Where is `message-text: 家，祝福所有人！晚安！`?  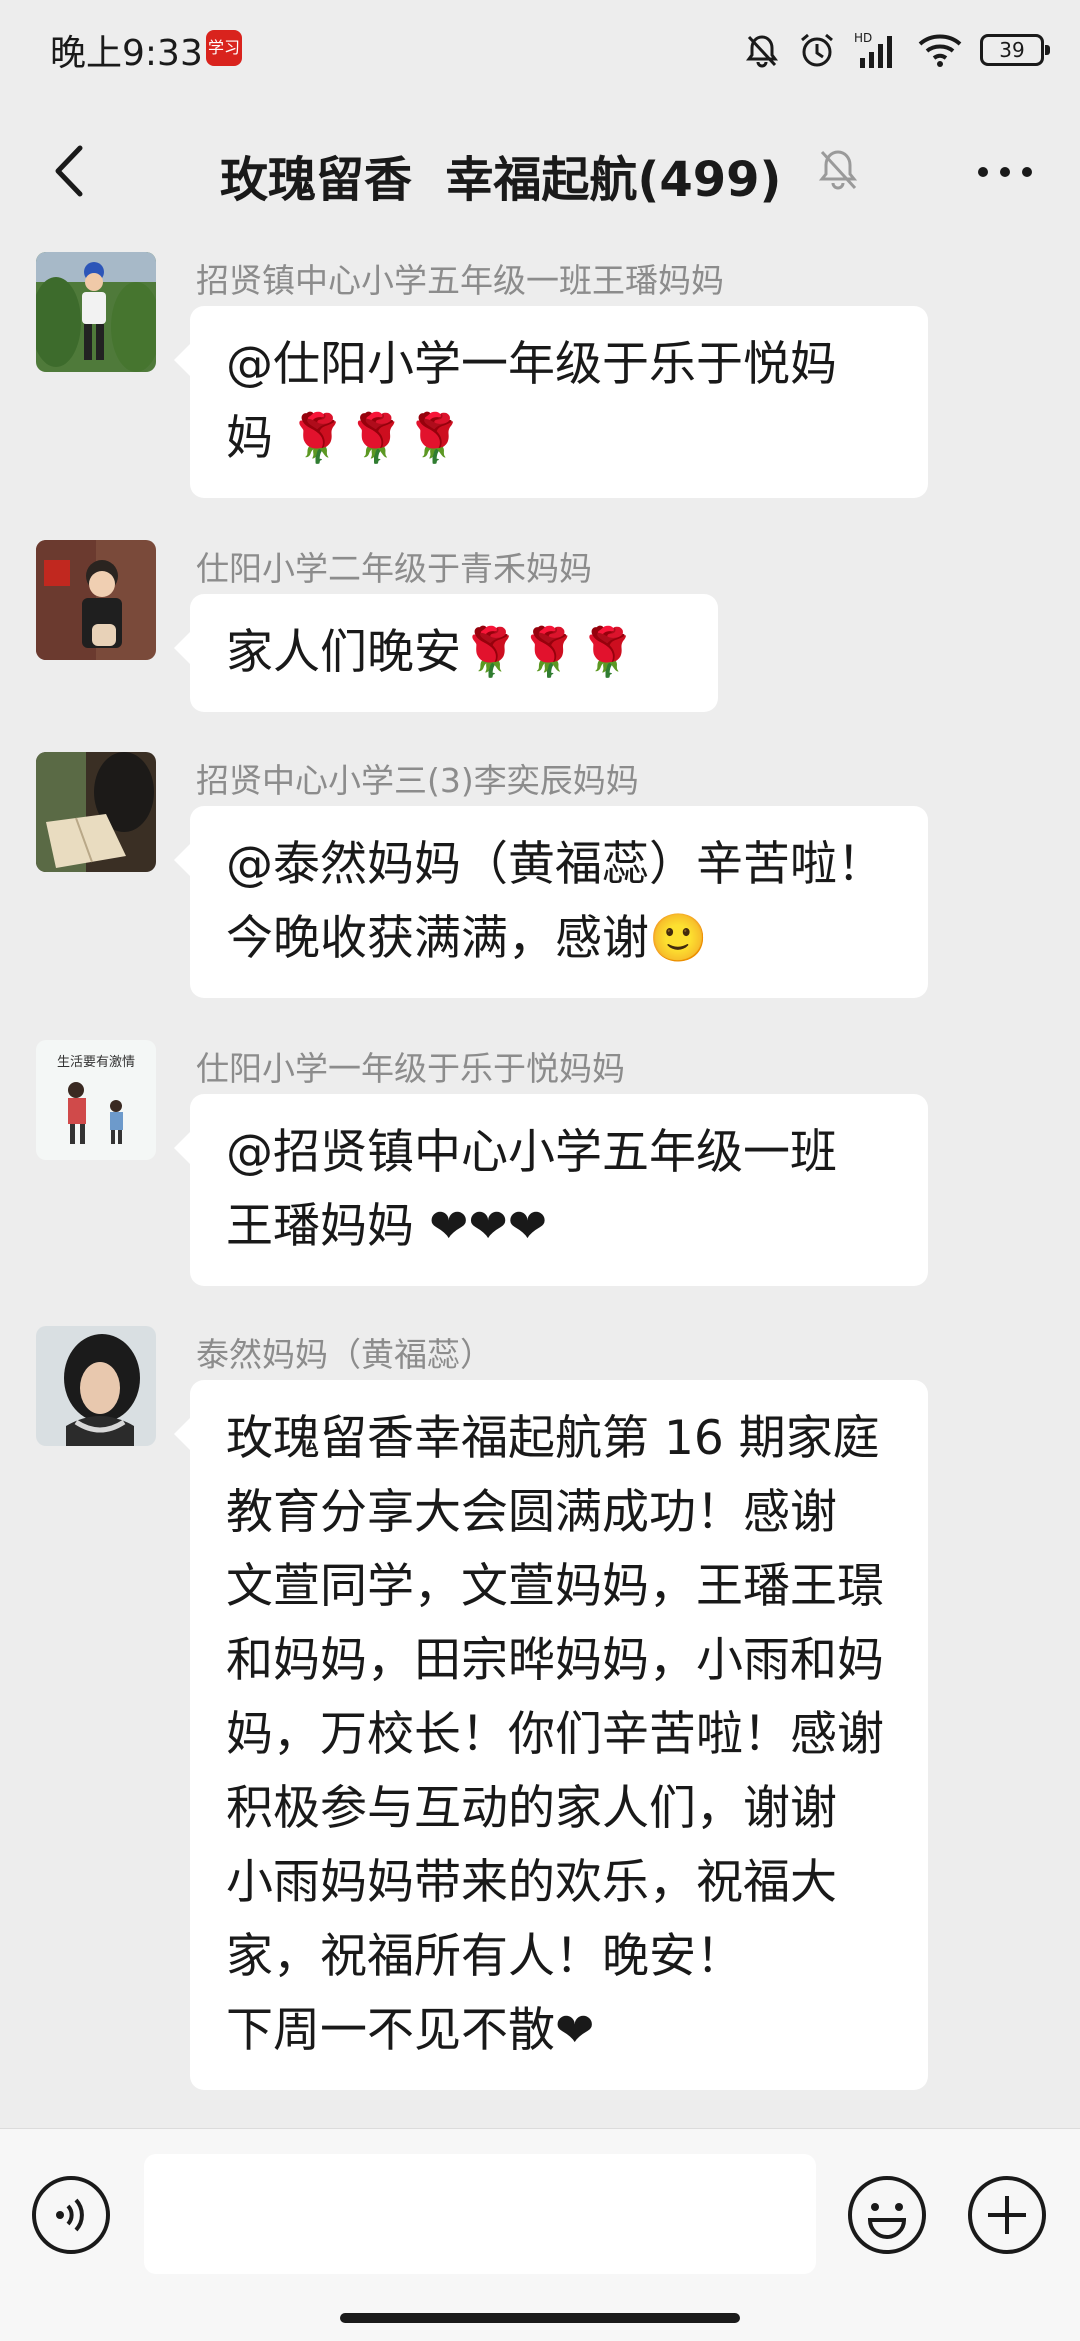
message-text: 家，祝福所有人！晚安！ is located at coordinates (484, 1956).